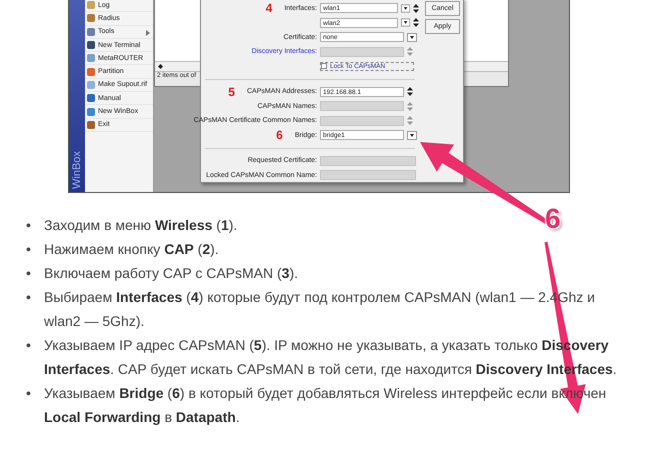 The image size is (650, 452). Describe the element at coordinates (77, 170) in the screenshot. I see `brand-label: WinBox` at that location.